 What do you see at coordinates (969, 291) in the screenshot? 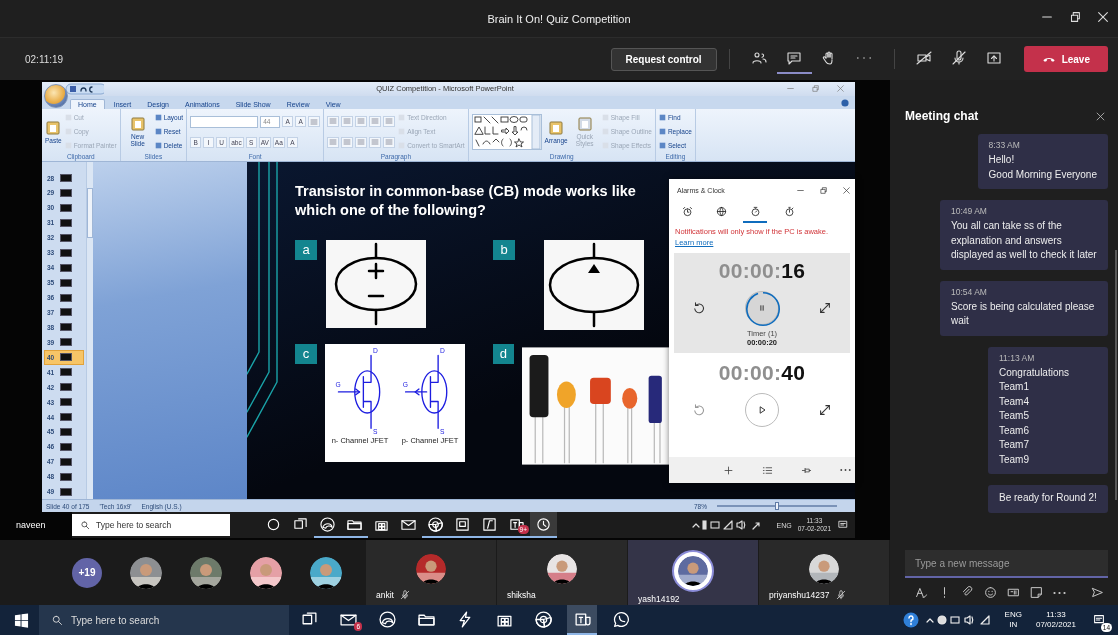
I see `message-time: 10:54 AM` at bounding box center [969, 291].